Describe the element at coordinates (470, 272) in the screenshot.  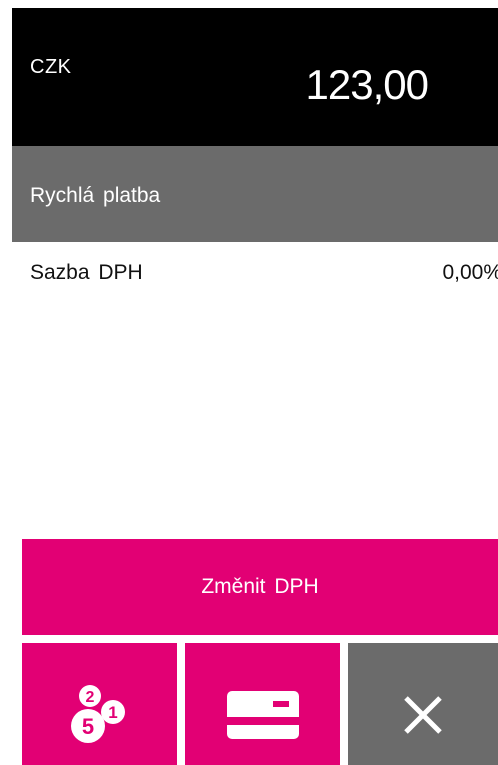
I see `vat-rate-value: 0,00%` at that location.